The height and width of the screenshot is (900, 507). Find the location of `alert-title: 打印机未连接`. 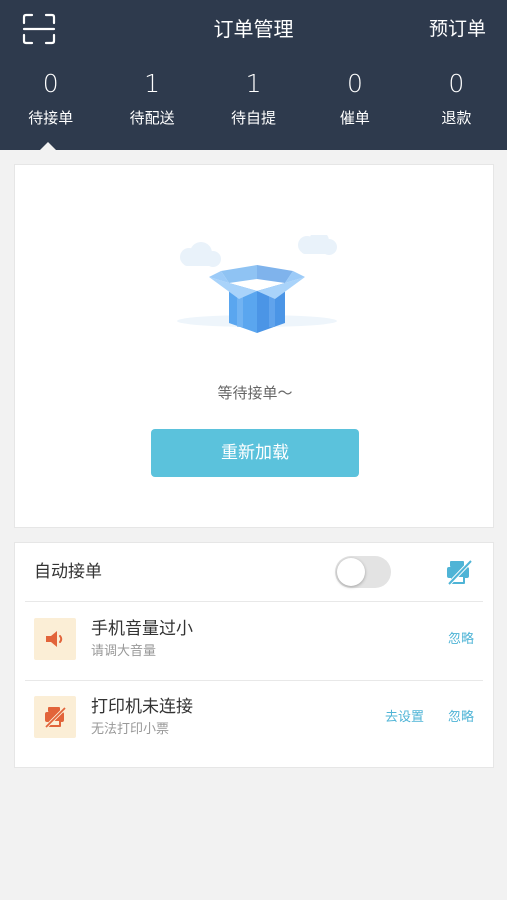

alert-title: 打印机未连接 is located at coordinates (142, 707).